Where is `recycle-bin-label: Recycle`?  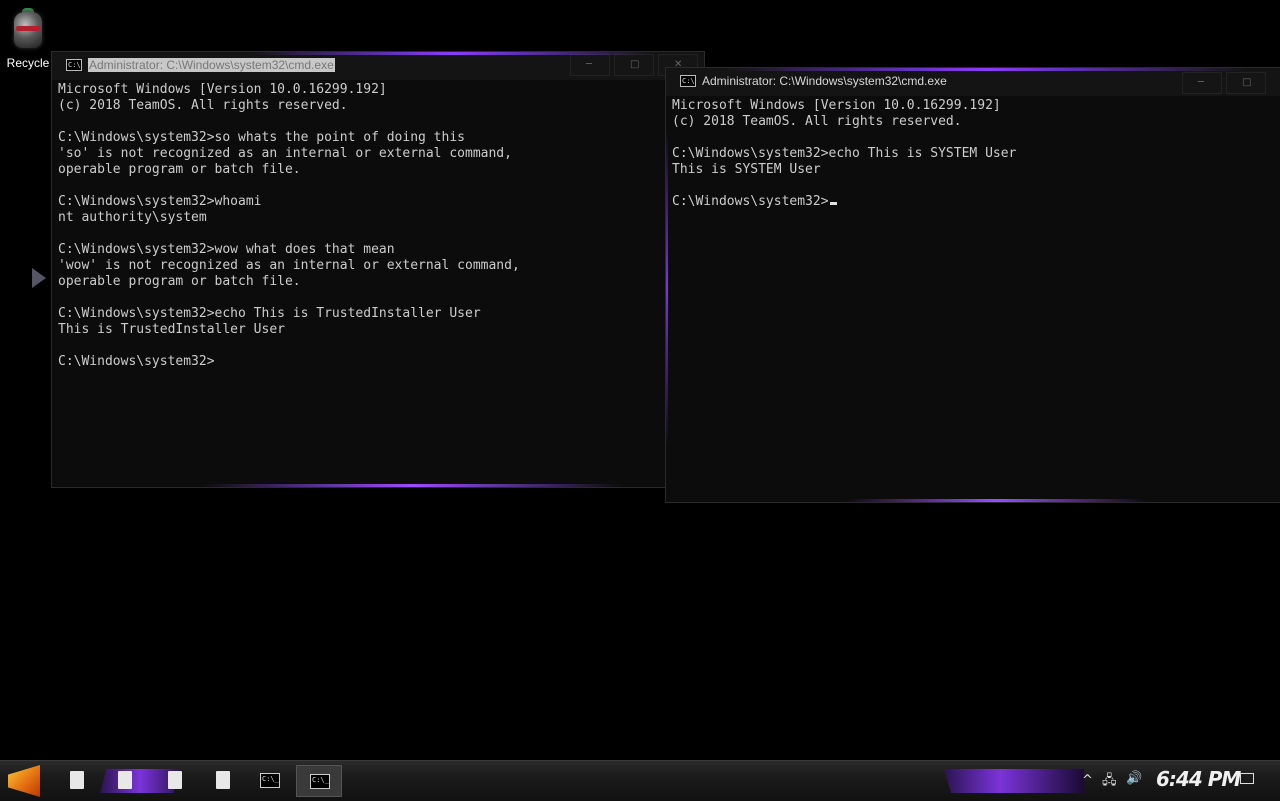
recycle-bin-label: Recycle is located at coordinates (28, 63).